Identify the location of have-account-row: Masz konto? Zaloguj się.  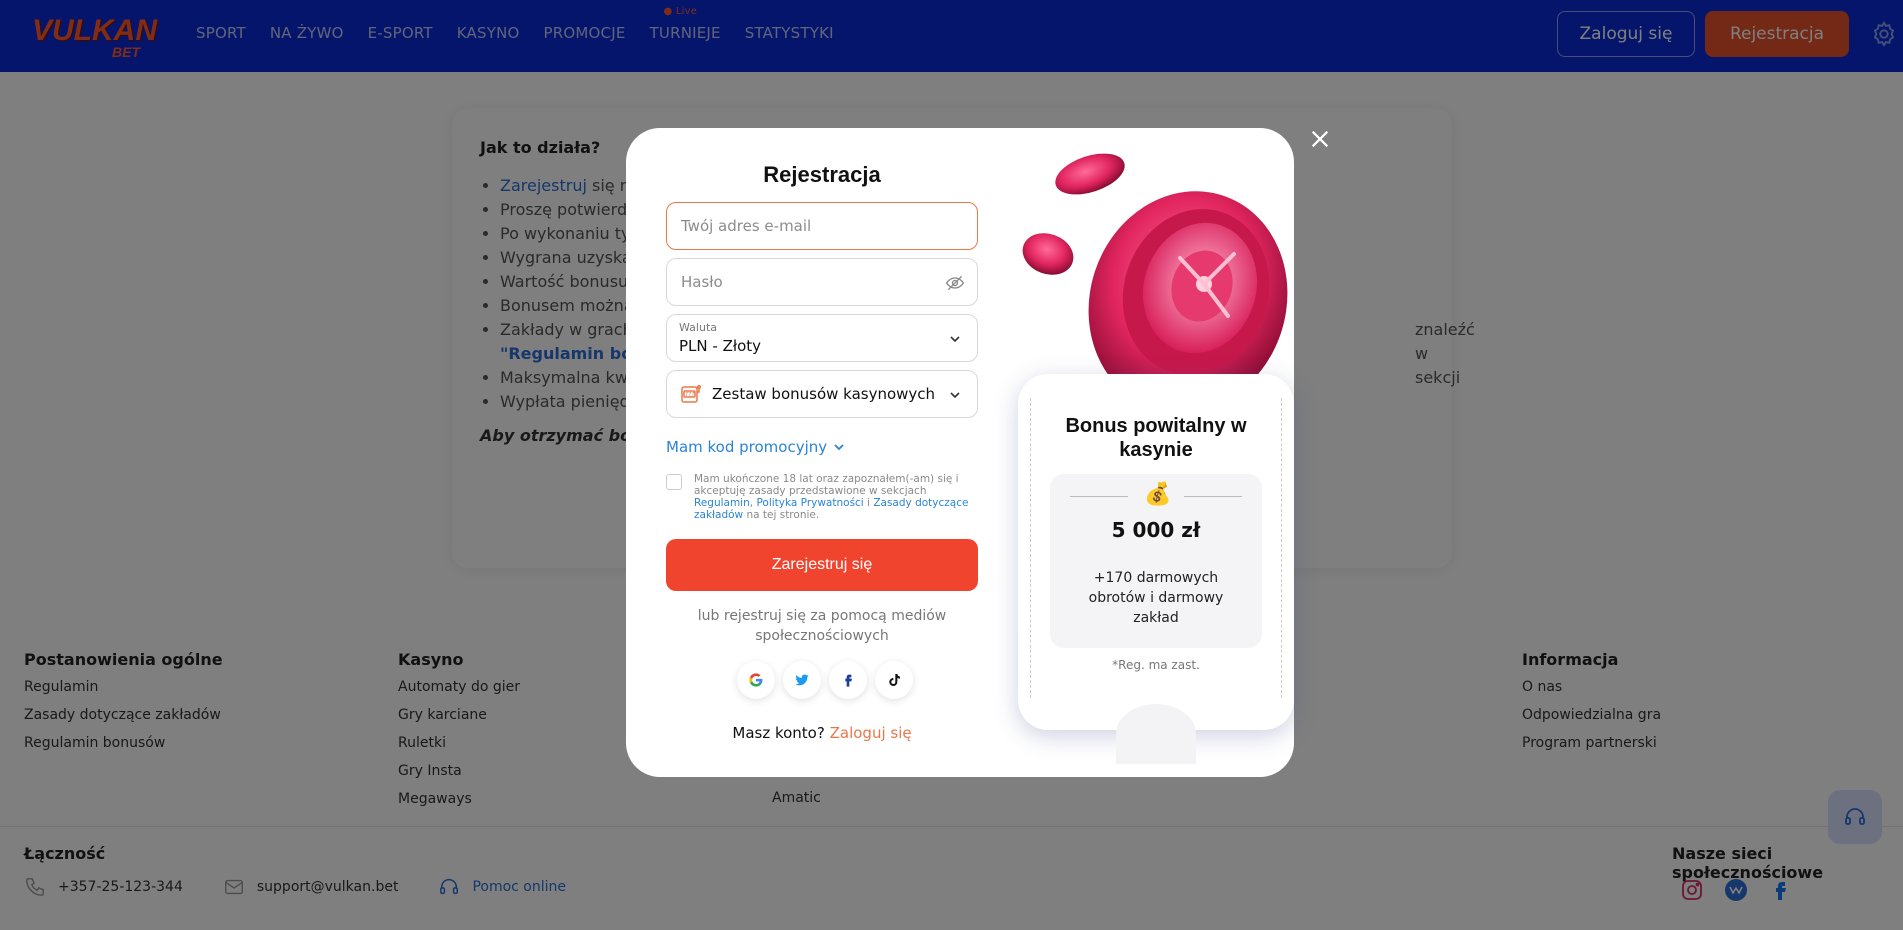
(822, 733).